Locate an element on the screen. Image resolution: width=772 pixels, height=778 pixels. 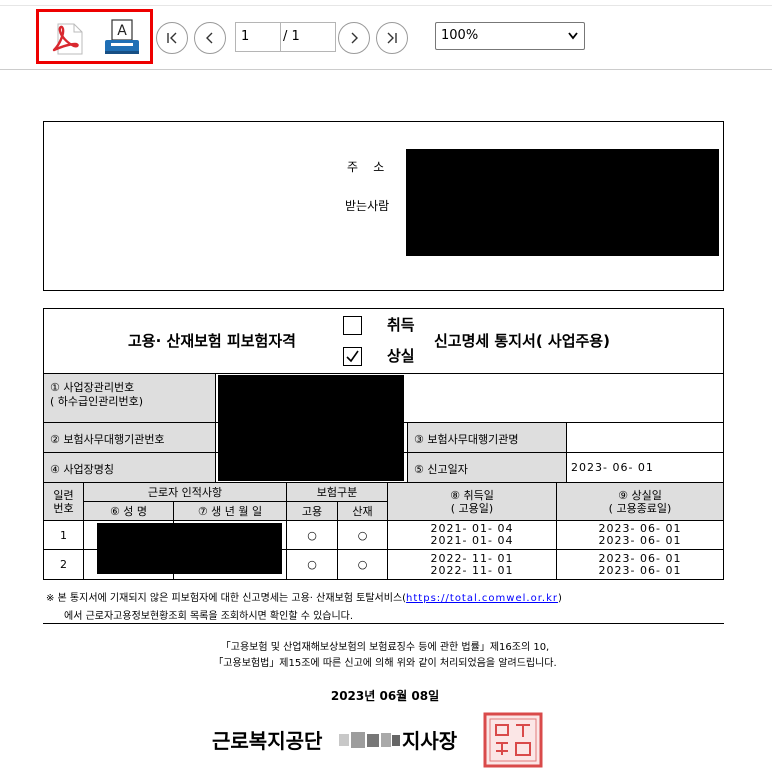
row-2-acquire-date: 2022- 11- 01 2022- 11- 01 is located at coordinates (472, 564).